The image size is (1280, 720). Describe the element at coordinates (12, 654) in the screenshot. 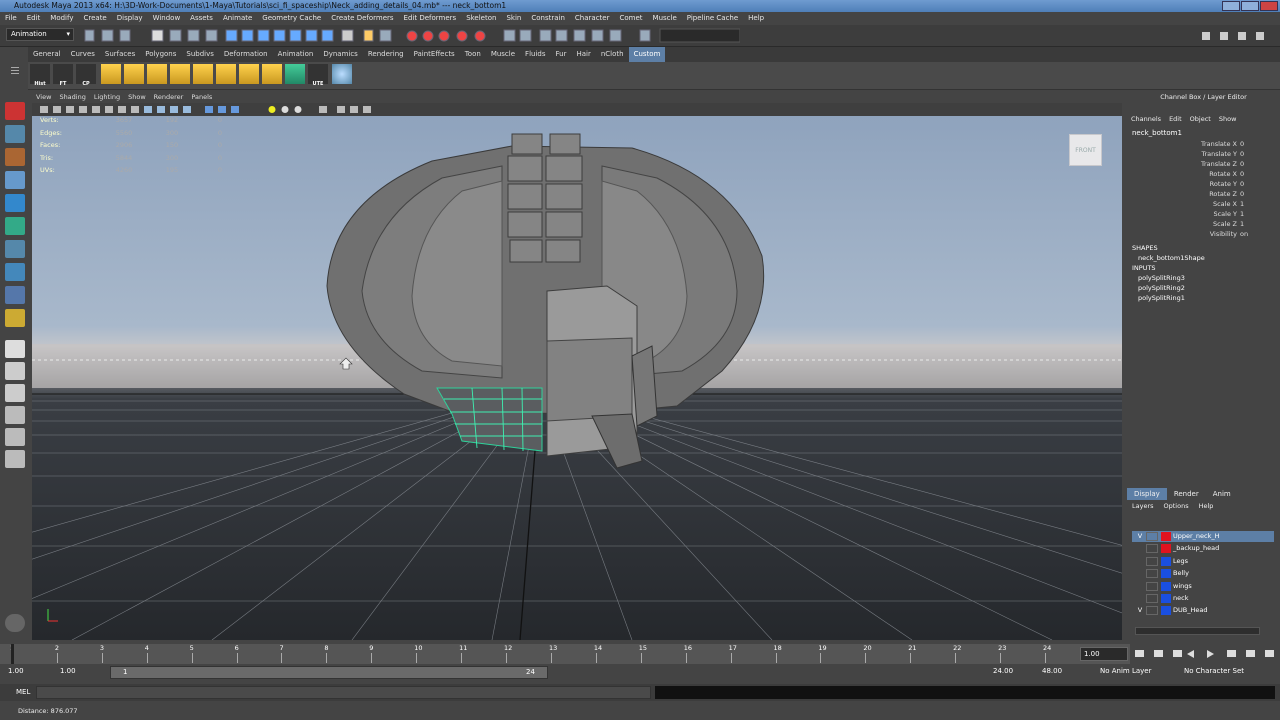

I see `current-time-marker` at that location.